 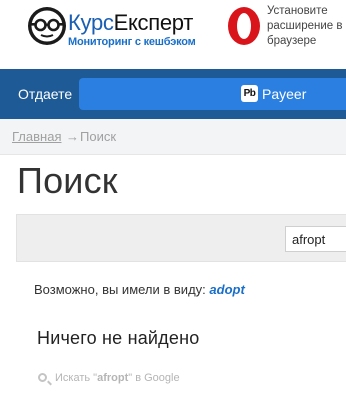 What do you see at coordinates (226, 289) in the screenshot?
I see `suggestion-link: adopt` at bounding box center [226, 289].